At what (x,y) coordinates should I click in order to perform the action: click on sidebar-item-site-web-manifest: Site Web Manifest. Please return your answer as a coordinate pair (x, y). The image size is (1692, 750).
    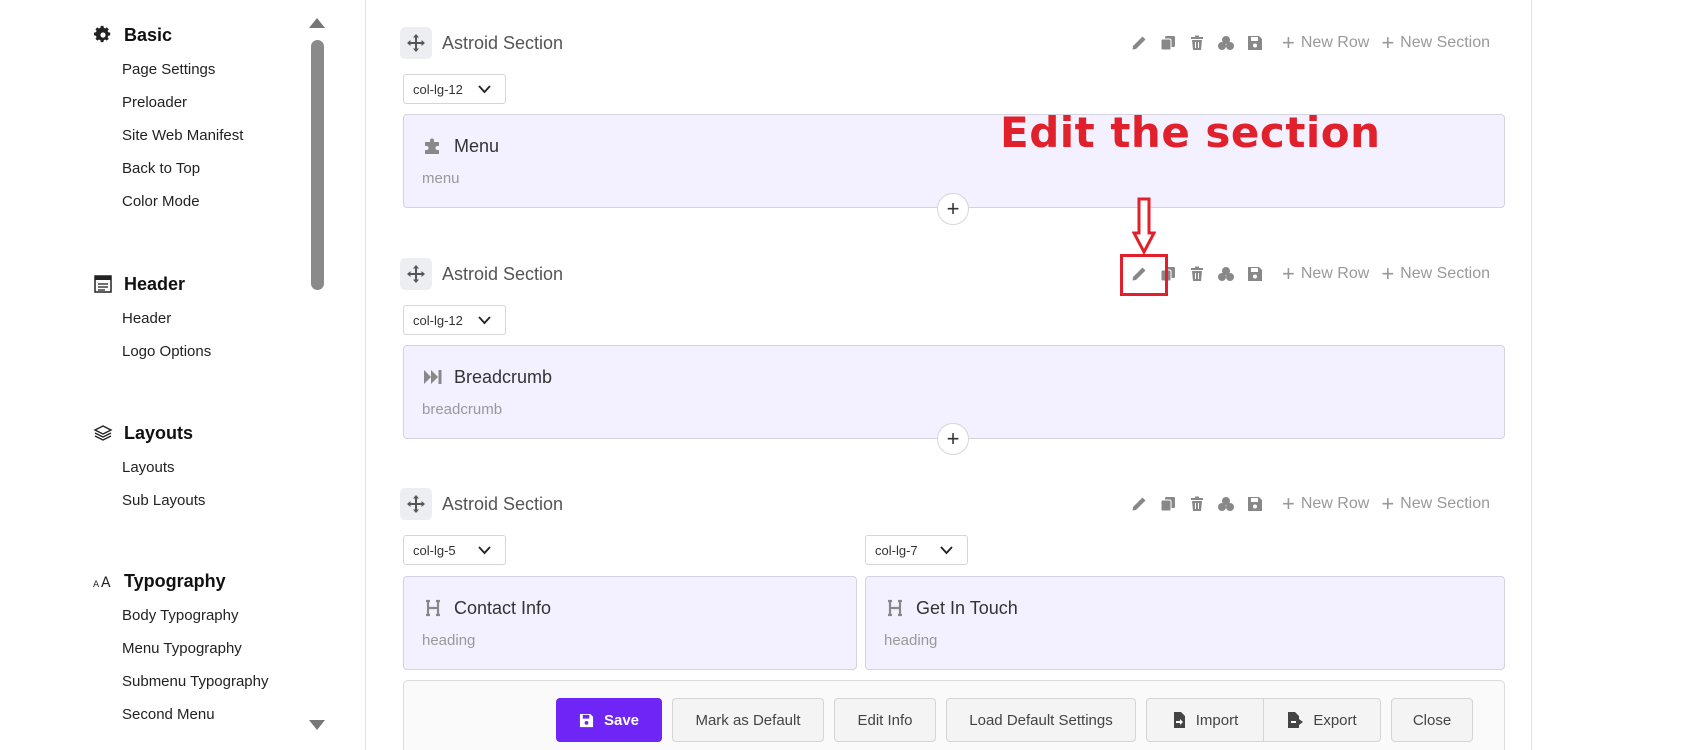
    Looking at the image, I should click on (167, 135).